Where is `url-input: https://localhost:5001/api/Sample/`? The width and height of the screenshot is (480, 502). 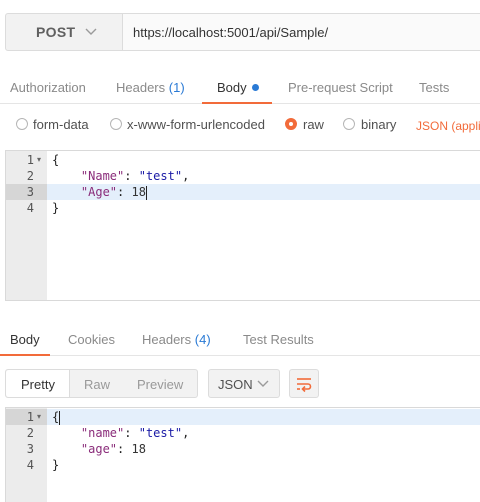 url-input: https://localhost:5001/api/Sample/ is located at coordinates (301, 32).